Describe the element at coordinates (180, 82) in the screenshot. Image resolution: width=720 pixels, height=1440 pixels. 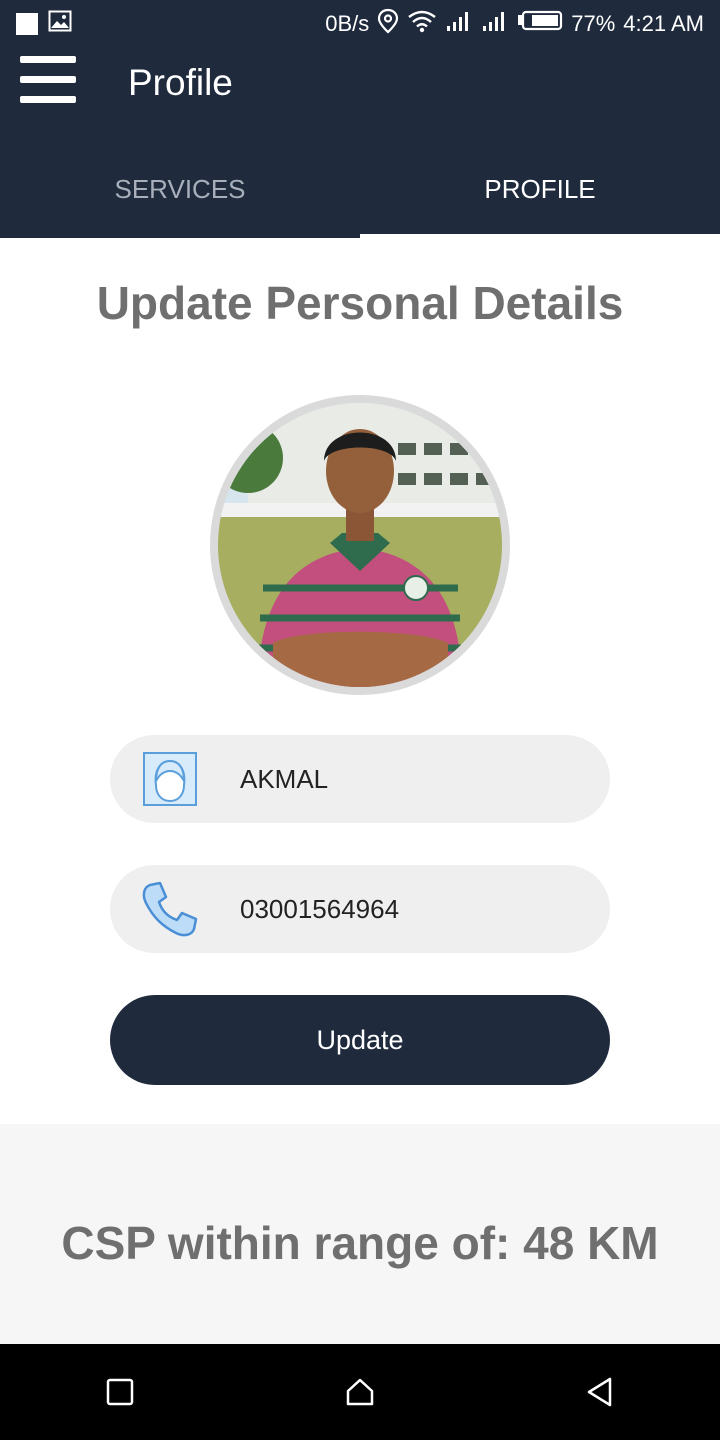
I see `page-title: Profile` at that location.